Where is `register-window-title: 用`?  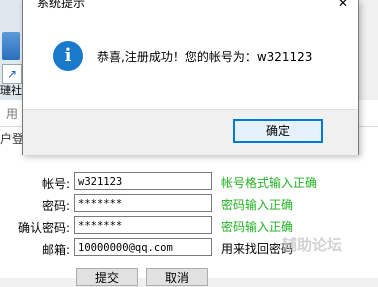
register-window-title: 用 is located at coordinates (12, 114).